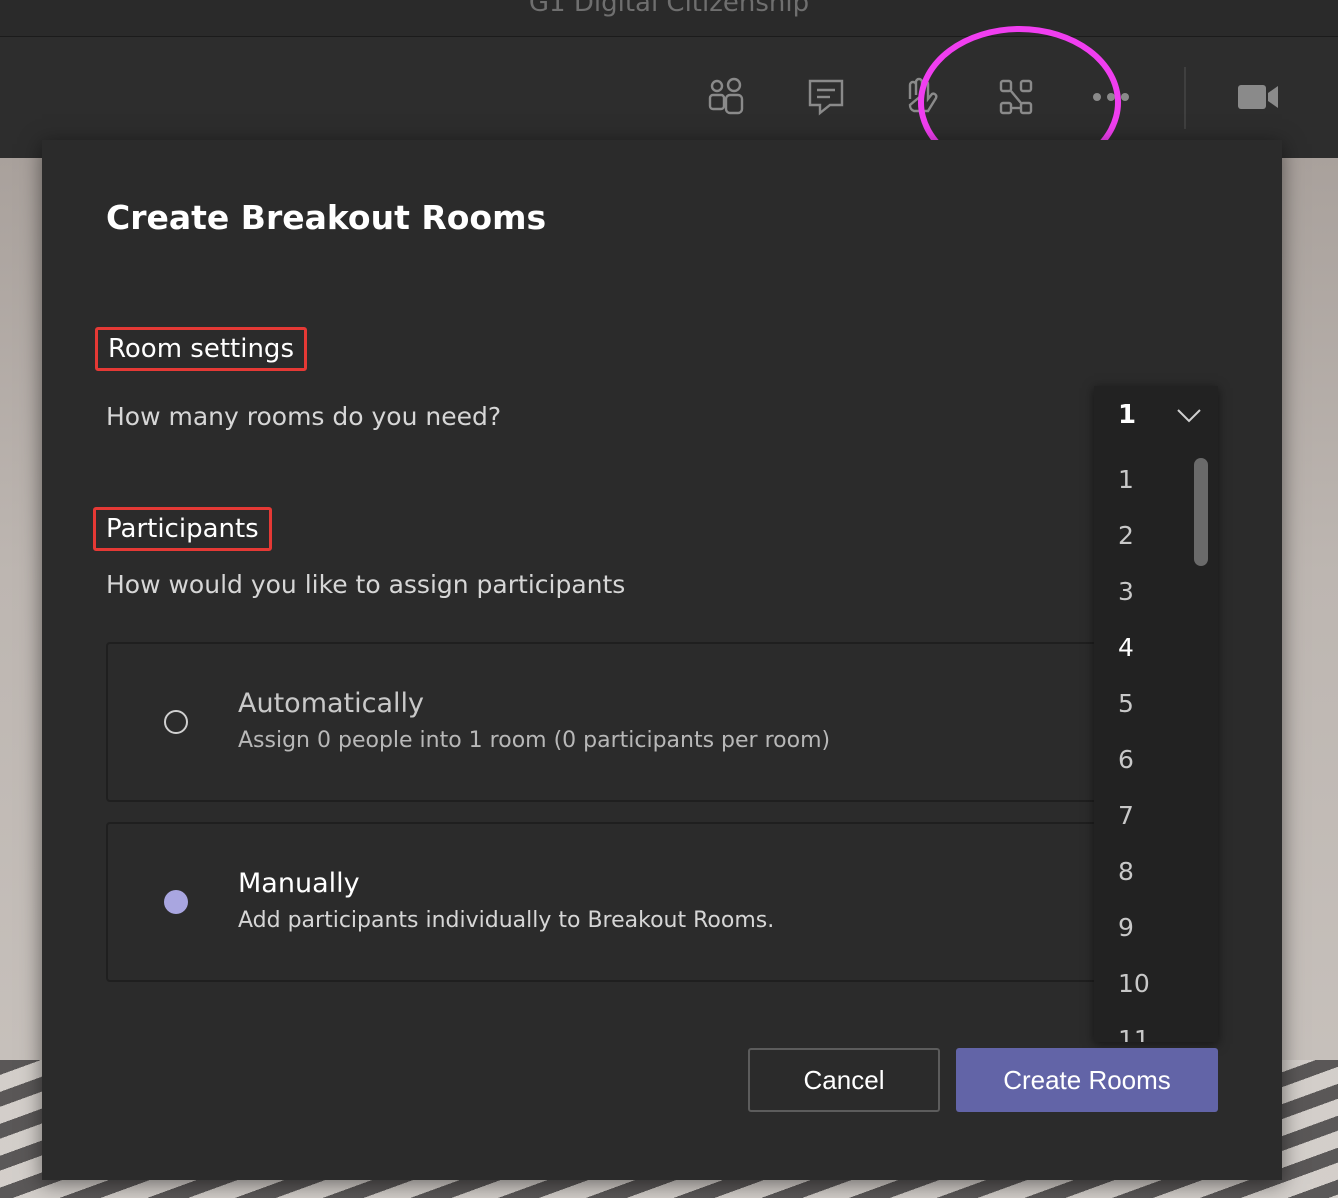 The image size is (1338, 1198). Describe the element at coordinates (1189, 416) in the screenshot. I see `chevron-down-icon` at that location.